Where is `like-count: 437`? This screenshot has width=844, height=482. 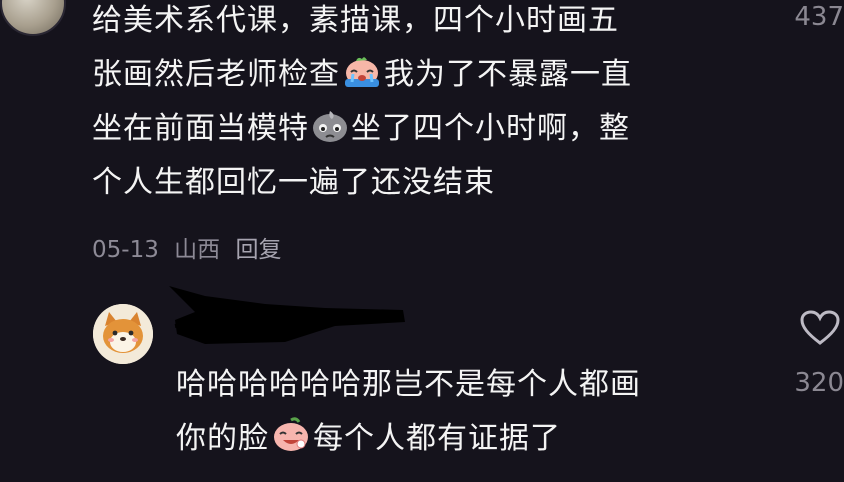 like-count: 437 is located at coordinates (819, 17).